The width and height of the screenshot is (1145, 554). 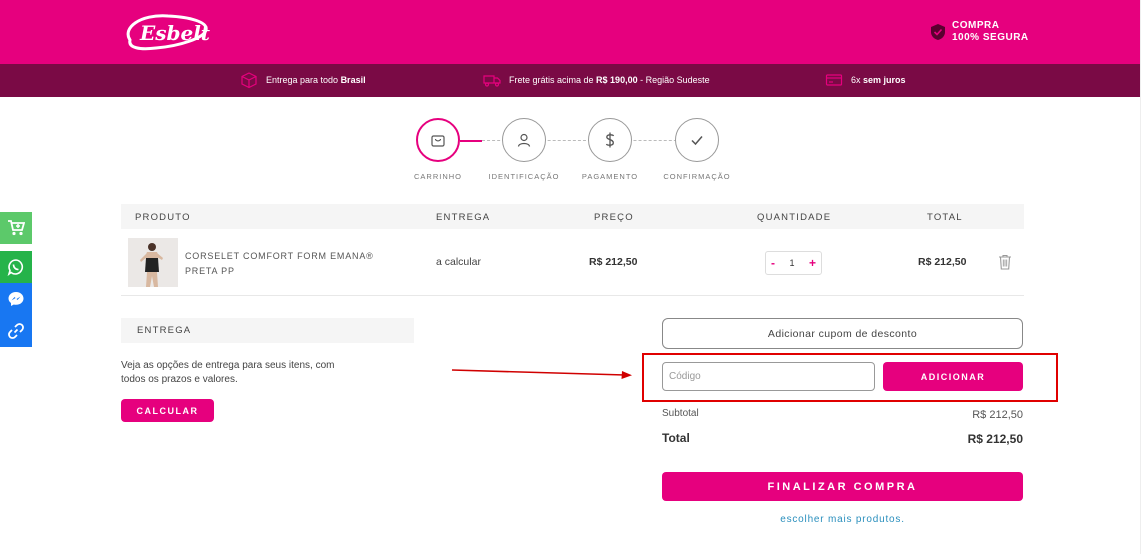 What do you see at coordinates (437, 176) in the screenshot?
I see `step-label-cart: CARRINHO` at bounding box center [437, 176].